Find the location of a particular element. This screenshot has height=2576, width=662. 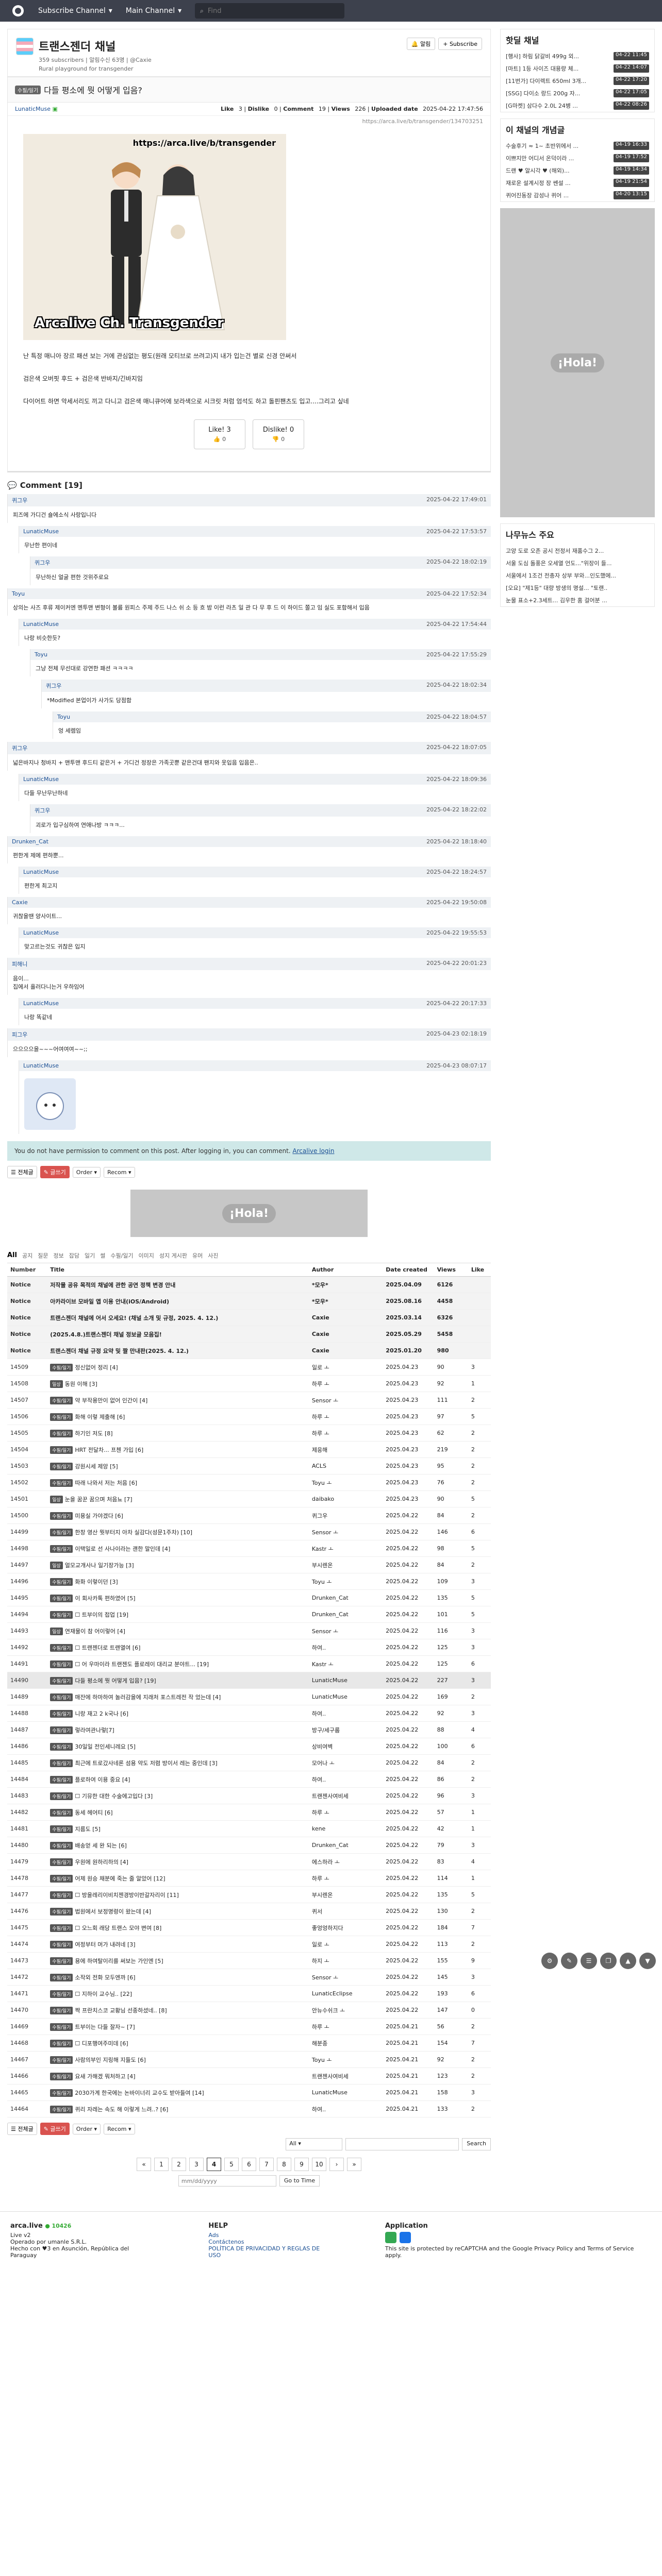

like-button: Like! 3 👍 0 is located at coordinates (219, 434).